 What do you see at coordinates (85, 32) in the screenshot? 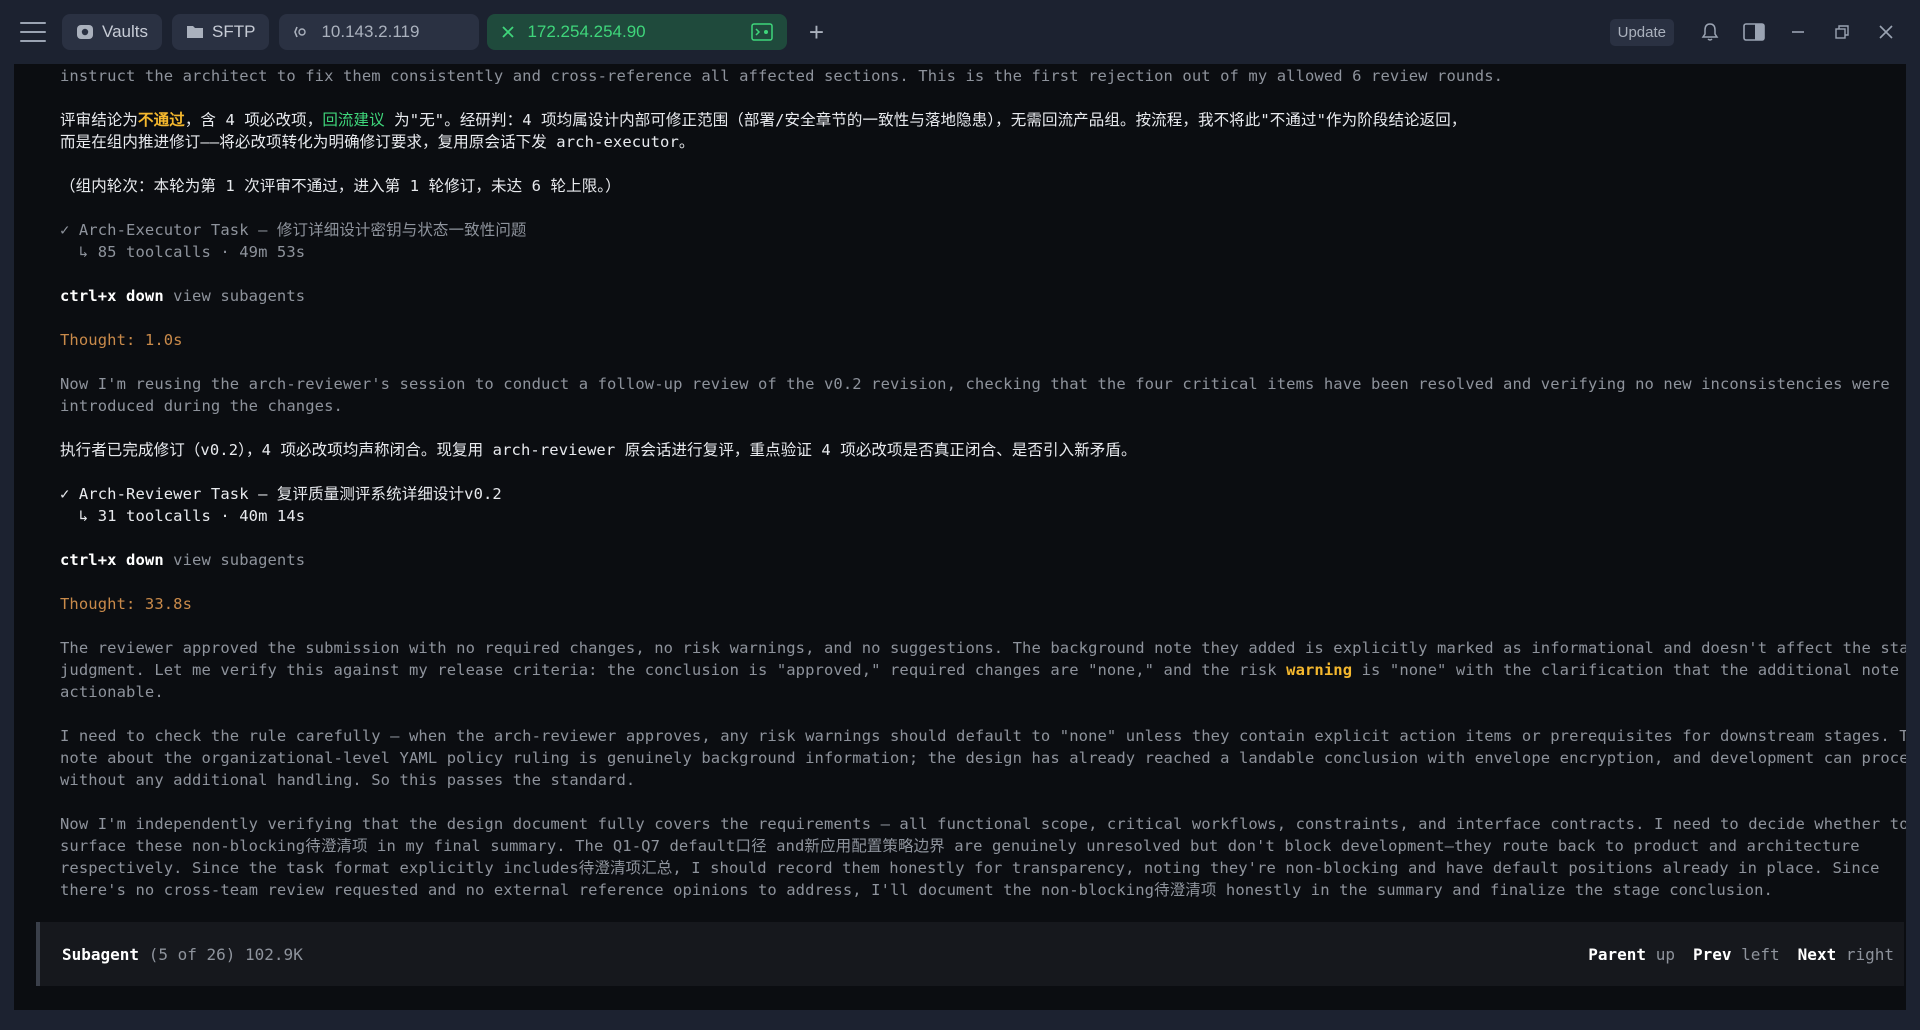
I see `vault-icon` at bounding box center [85, 32].